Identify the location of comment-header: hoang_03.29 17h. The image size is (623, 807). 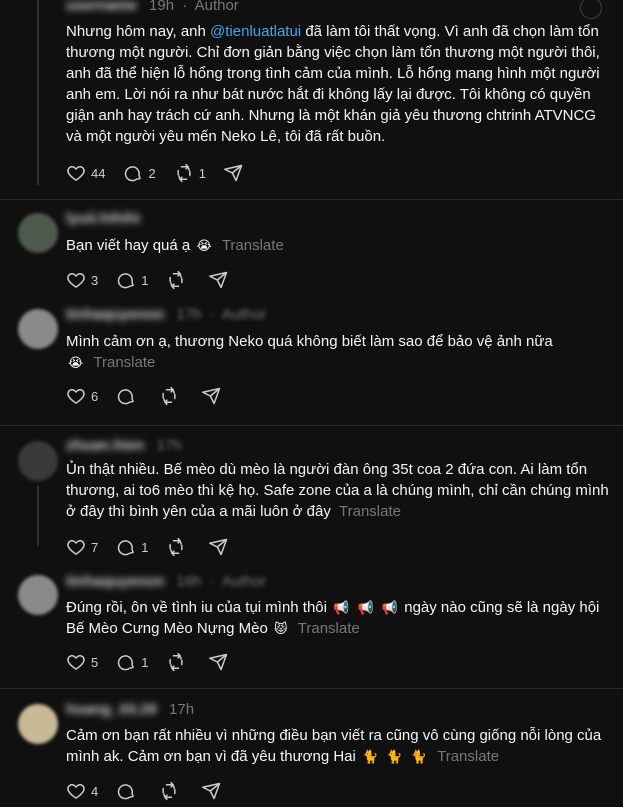
(130, 709).